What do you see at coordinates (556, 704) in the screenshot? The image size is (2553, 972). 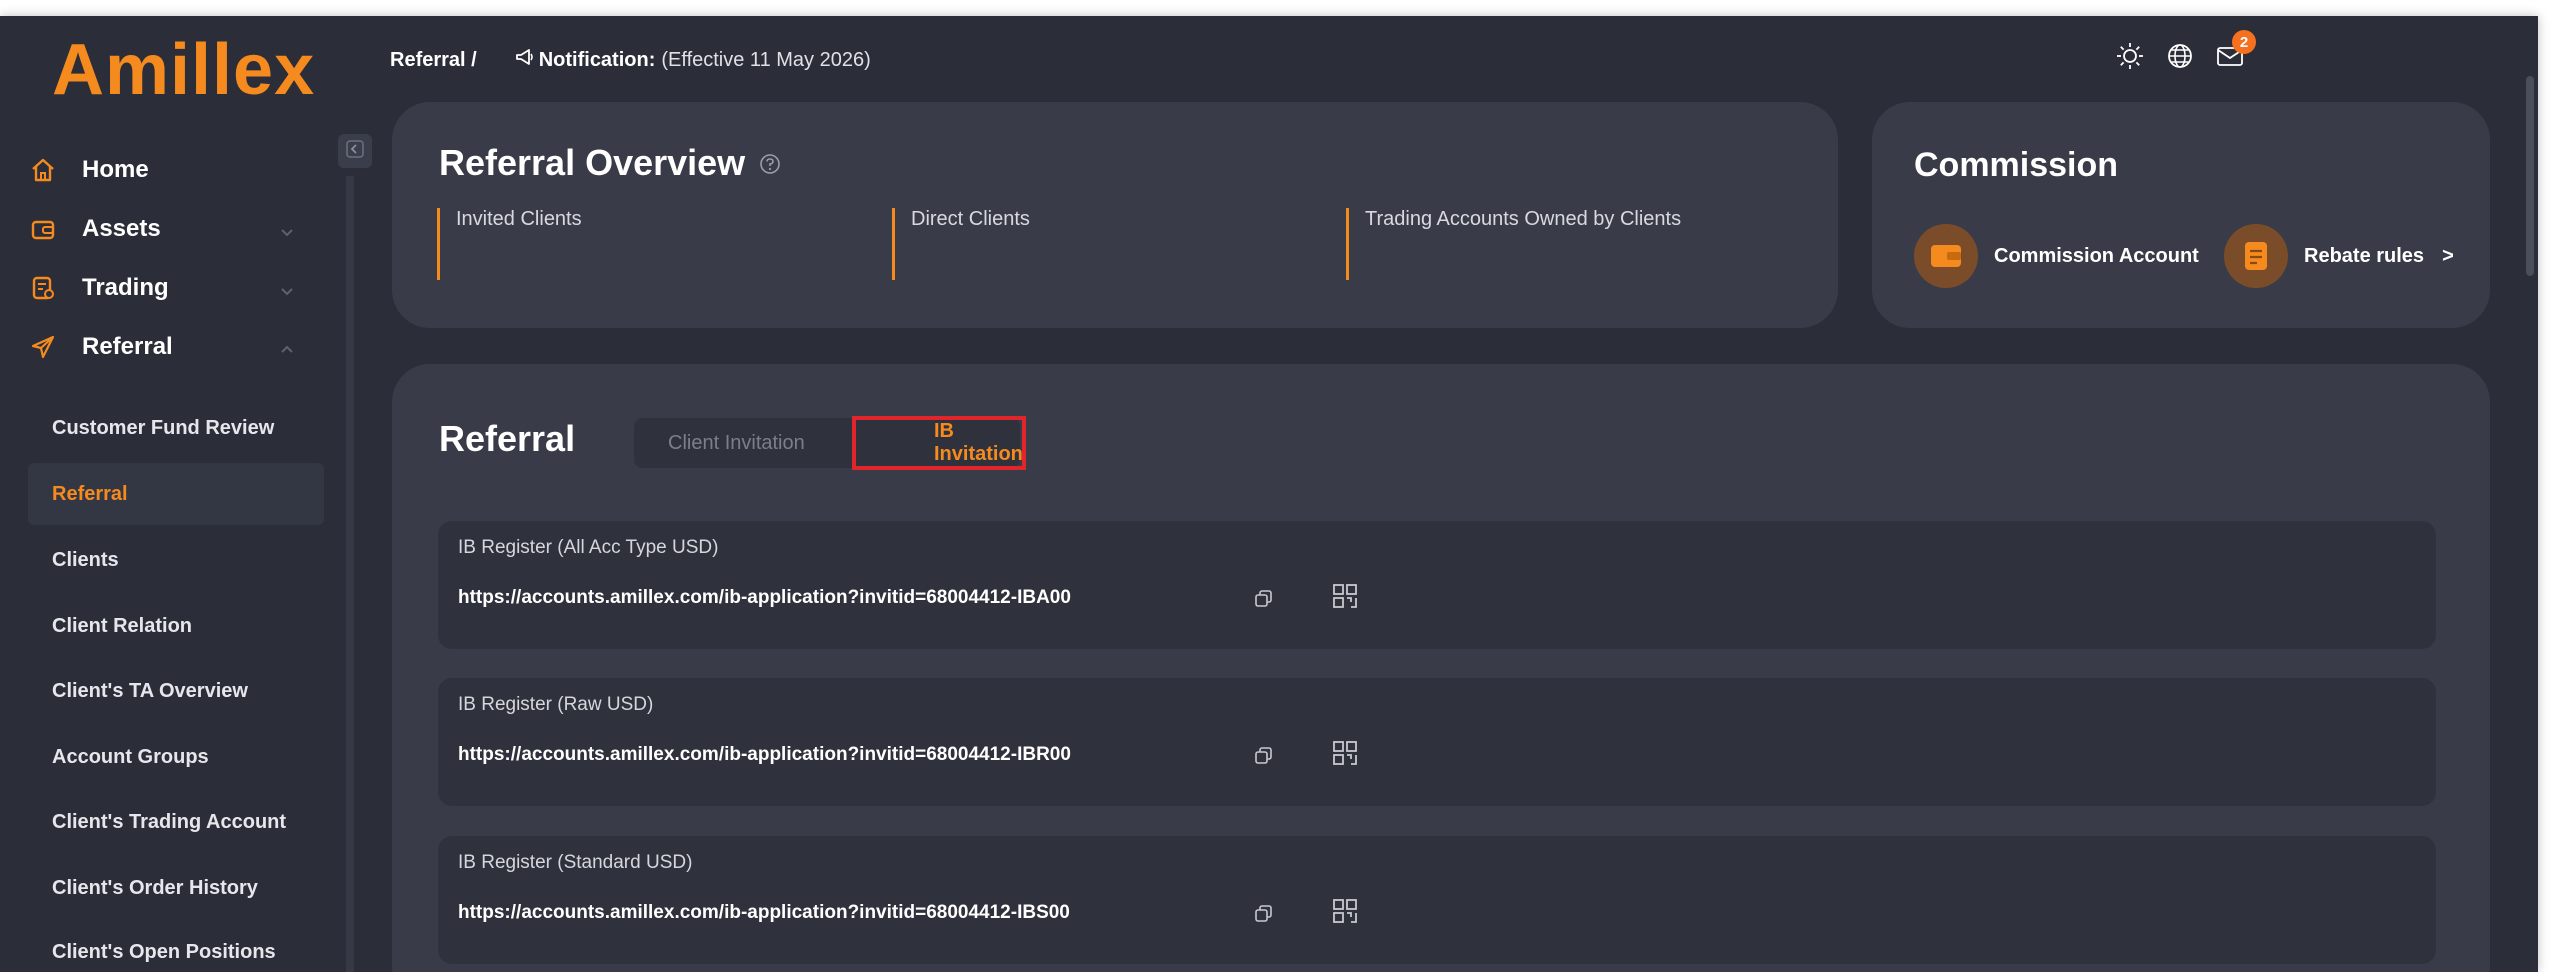 I see `link-title: IB Register (Raw USD)` at bounding box center [556, 704].